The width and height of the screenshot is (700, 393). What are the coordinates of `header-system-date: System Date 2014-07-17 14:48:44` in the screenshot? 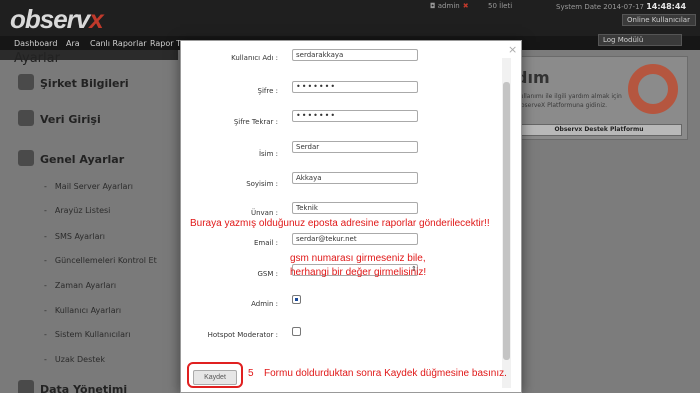 It's located at (621, 8).